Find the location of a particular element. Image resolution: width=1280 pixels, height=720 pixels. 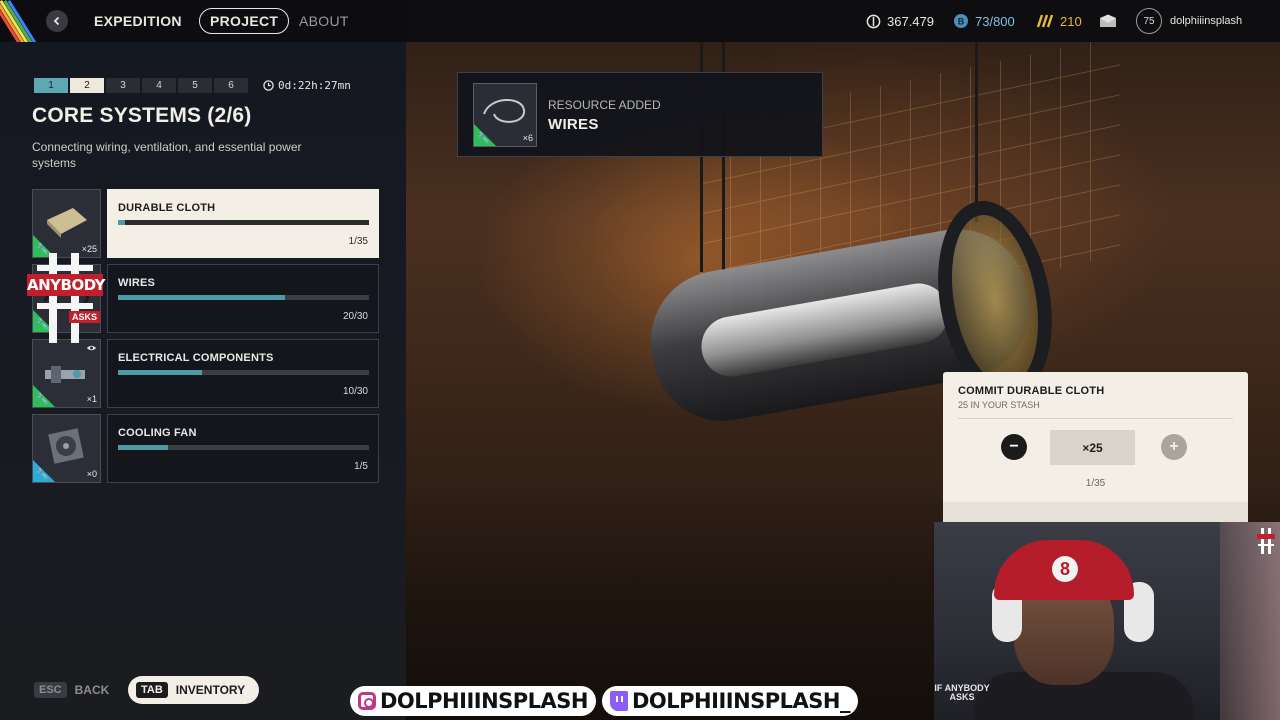

capacity-value: 73/800 is located at coordinates (995, 21).